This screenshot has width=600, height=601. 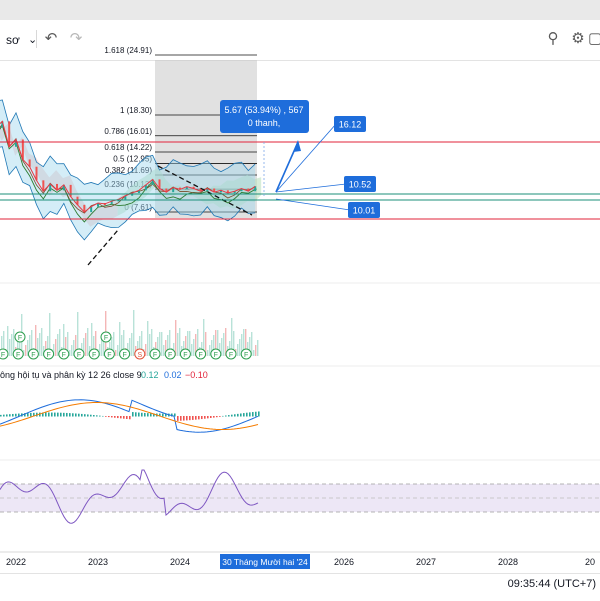 What do you see at coordinates (264, 123) in the screenshot?
I see `measure-tooltip-line2: 0 thanh,` at bounding box center [264, 123].